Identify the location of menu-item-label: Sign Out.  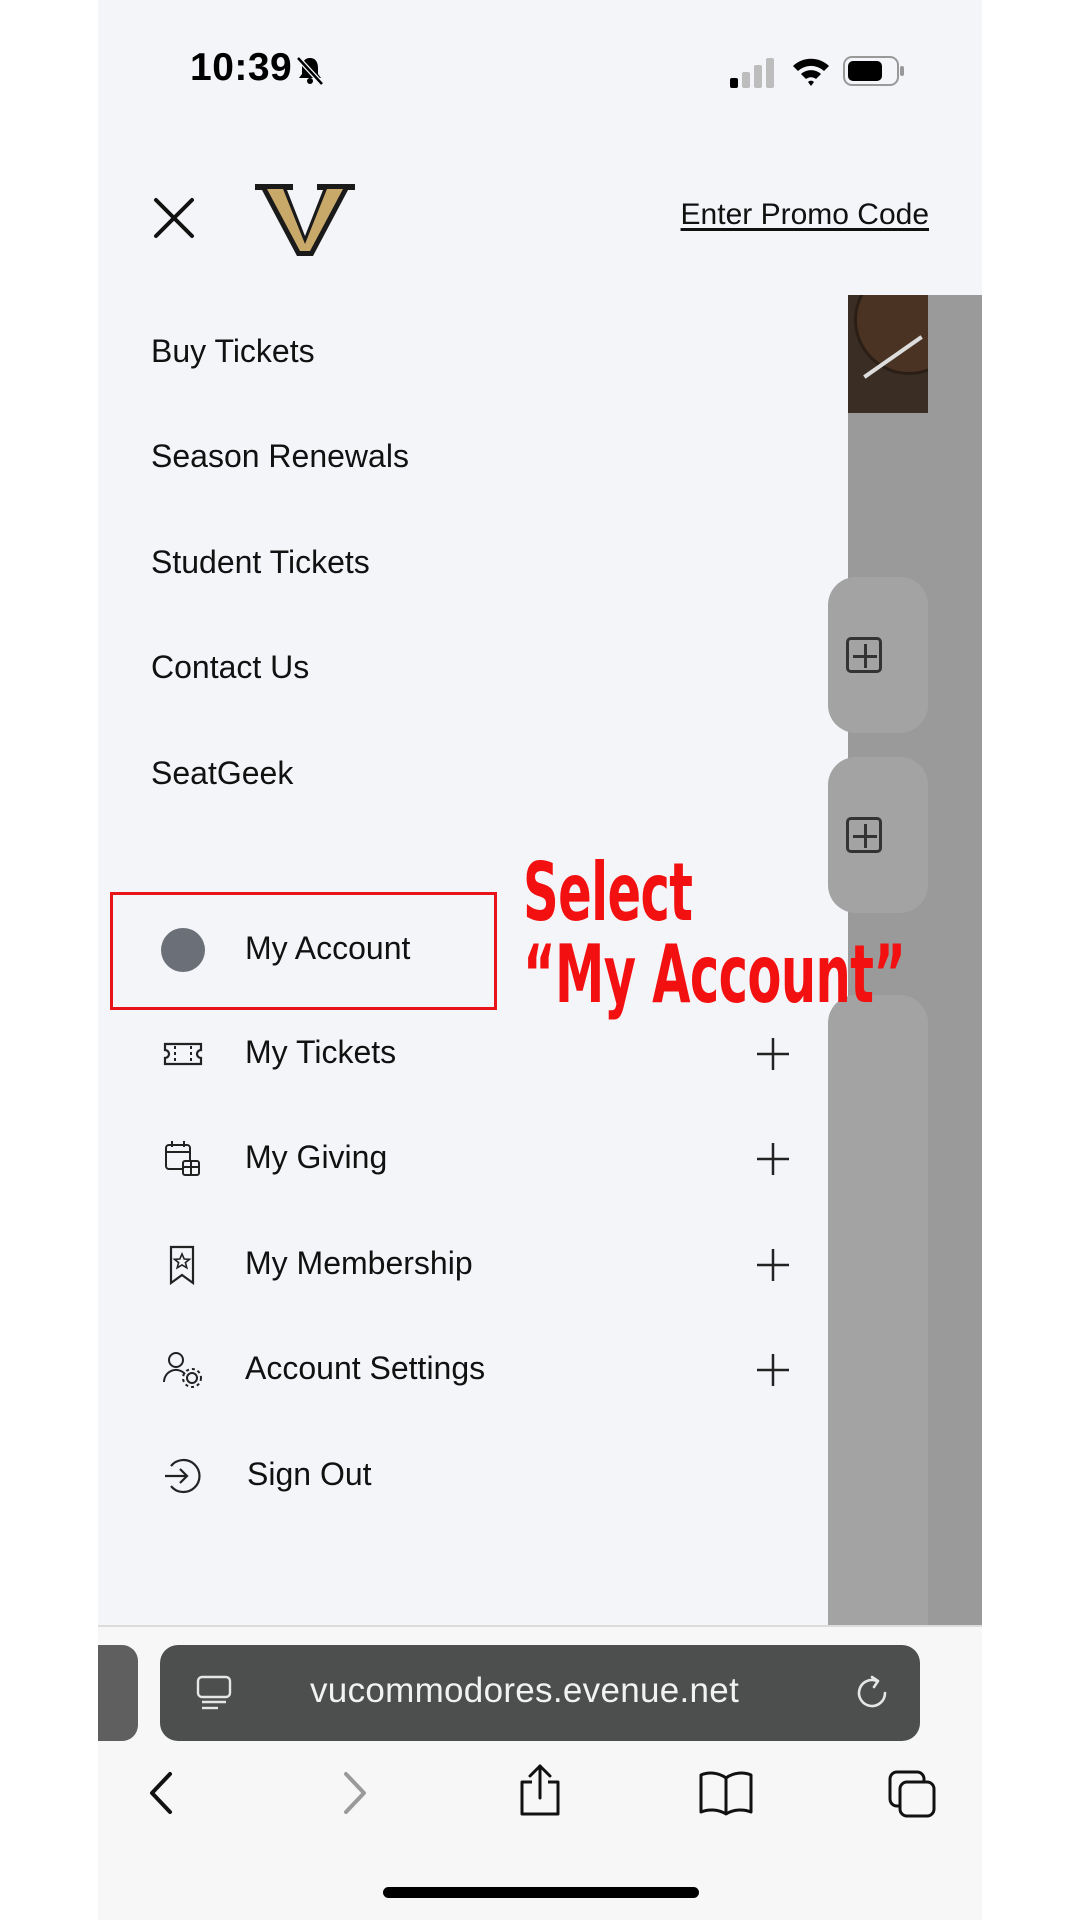
(309, 1474).